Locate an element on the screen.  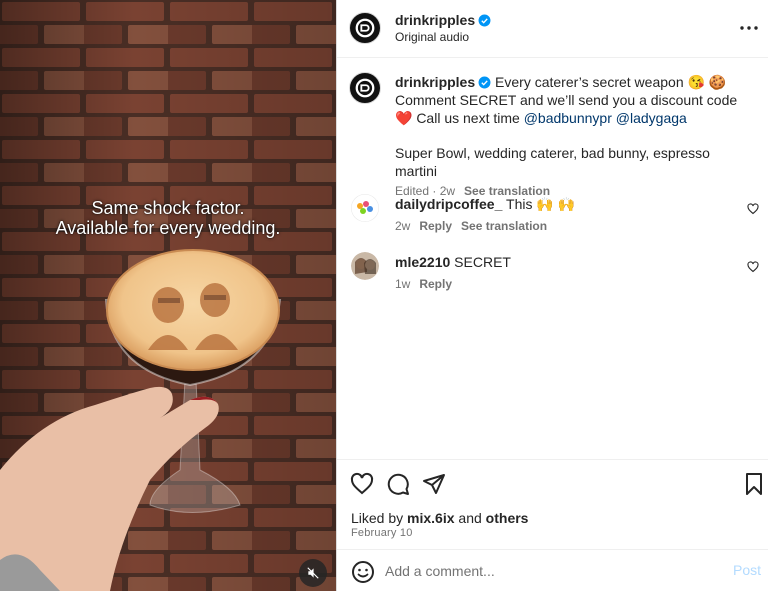
post-comment-button: Post is located at coordinates (747, 570).